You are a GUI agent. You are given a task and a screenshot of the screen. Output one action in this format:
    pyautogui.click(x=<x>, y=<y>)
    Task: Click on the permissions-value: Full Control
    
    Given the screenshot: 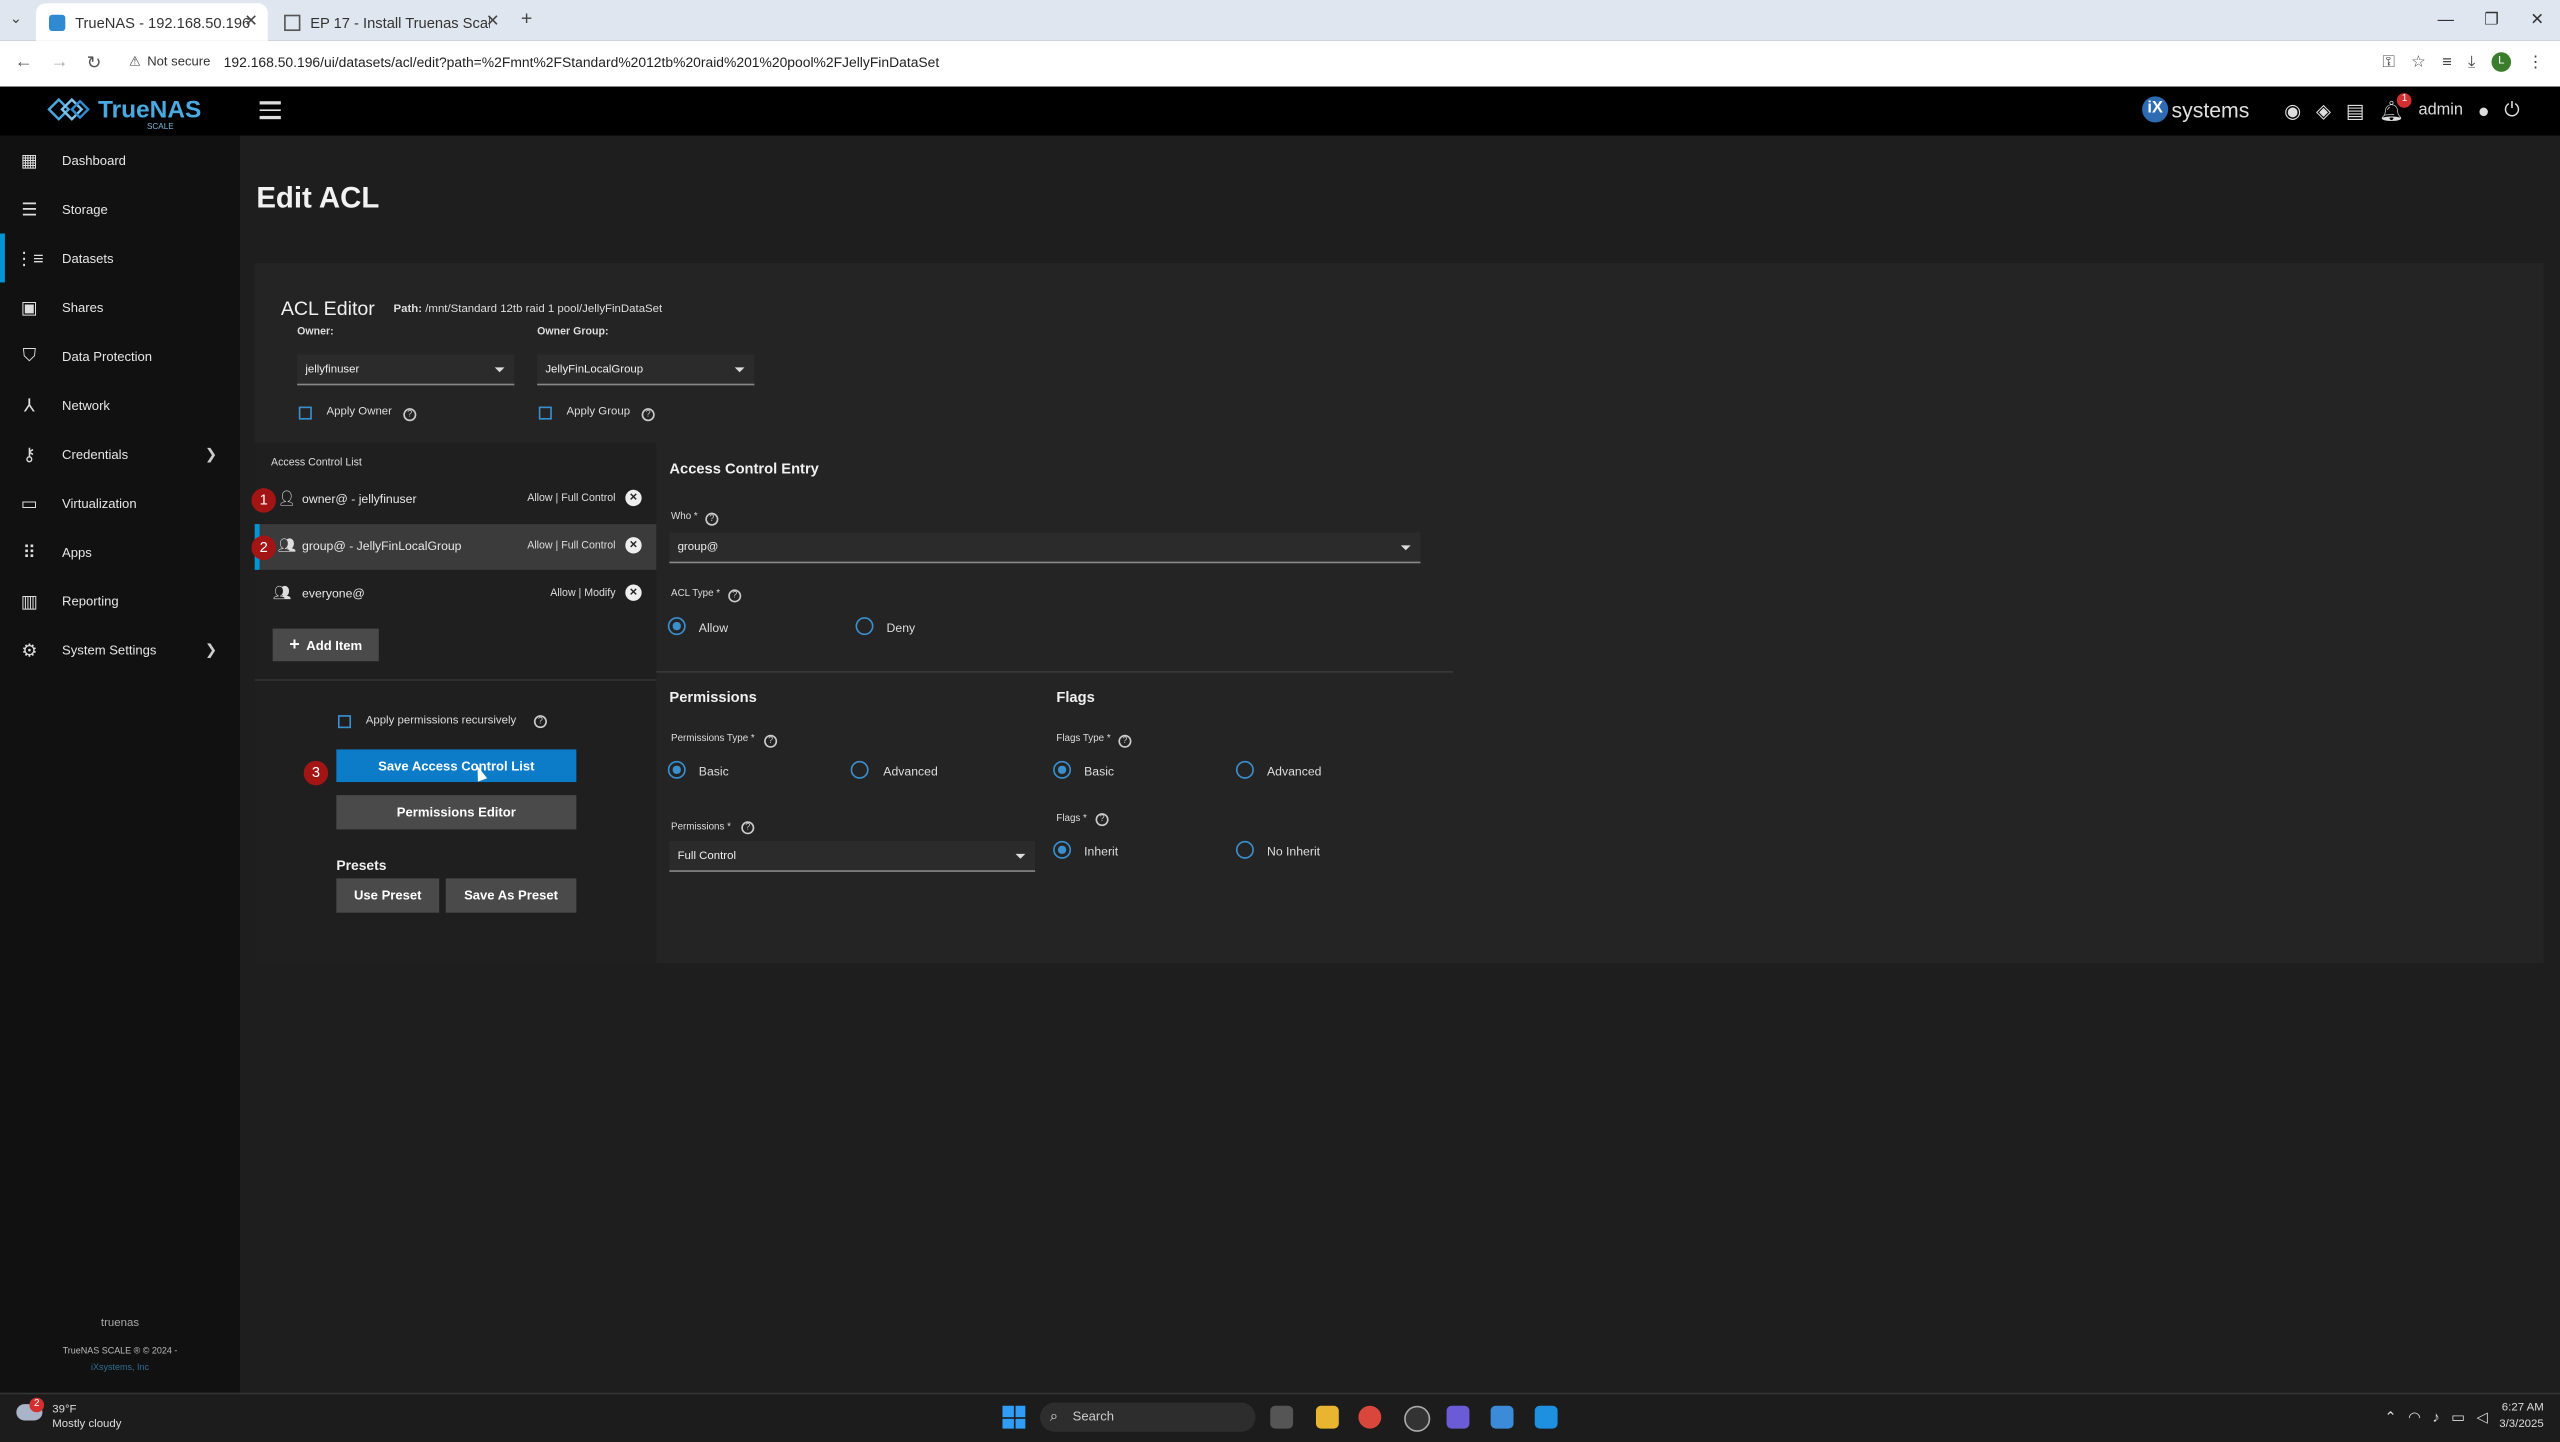 What is the action you would take?
    pyautogui.click(x=707, y=856)
    